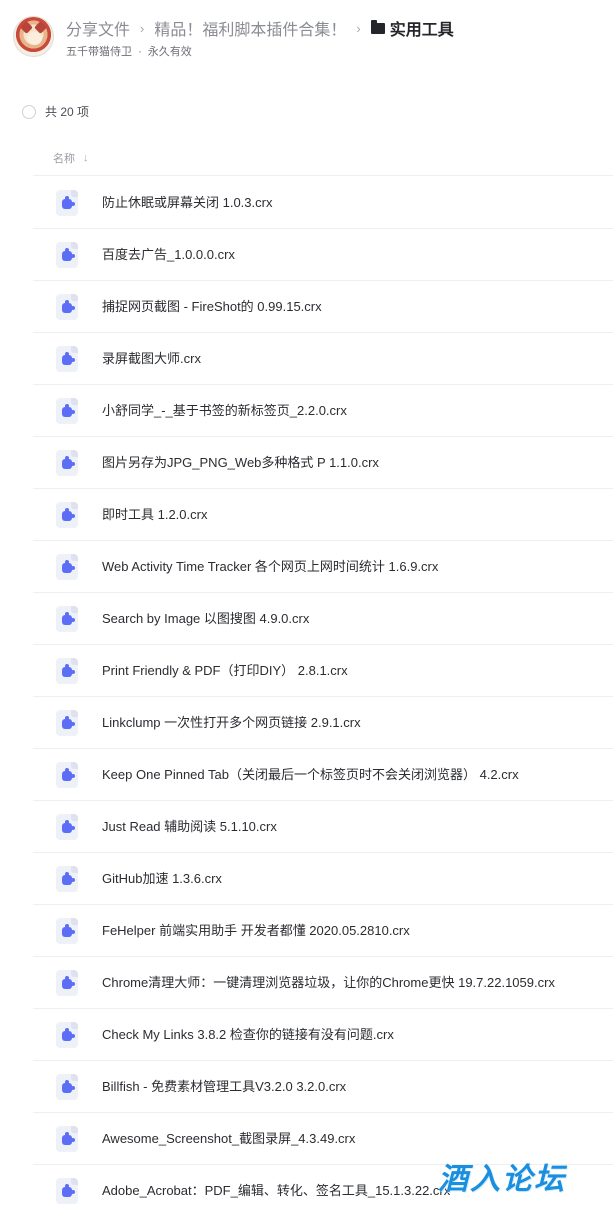 Image resolution: width=613 pixels, height=1214 pixels. I want to click on avatar-face, so click(34, 38).